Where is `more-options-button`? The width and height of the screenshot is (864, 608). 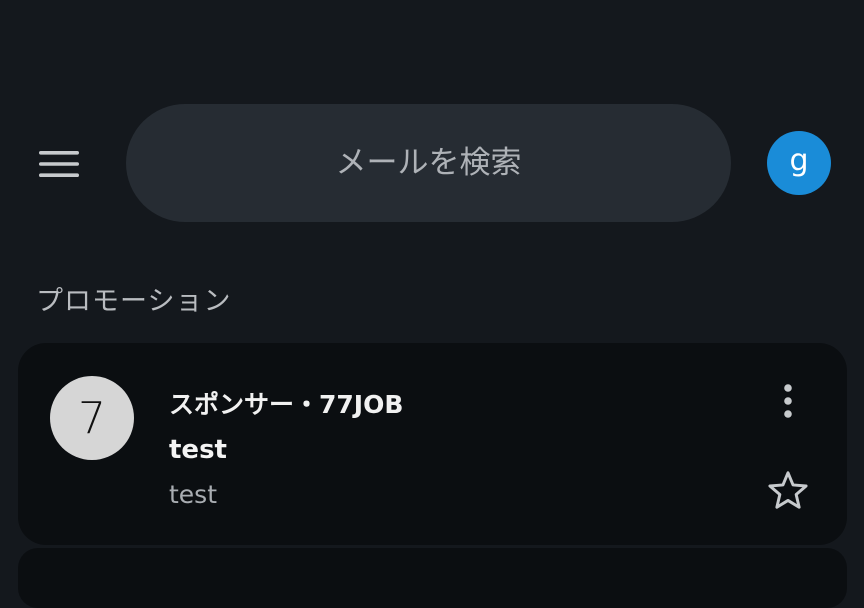
more-options-button is located at coordinates (788, 401).